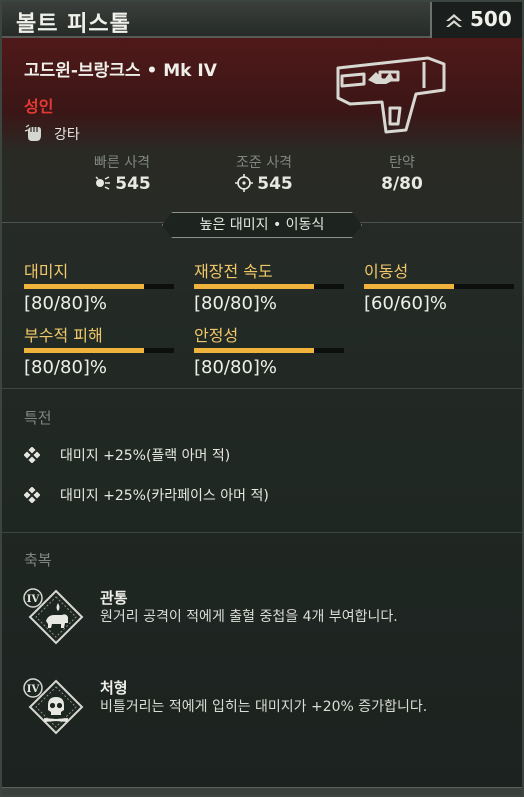 This screenshot has width=524, height=797. I want to click on bar-mobility: 이동성 [60/60]%, so click(439, 286).